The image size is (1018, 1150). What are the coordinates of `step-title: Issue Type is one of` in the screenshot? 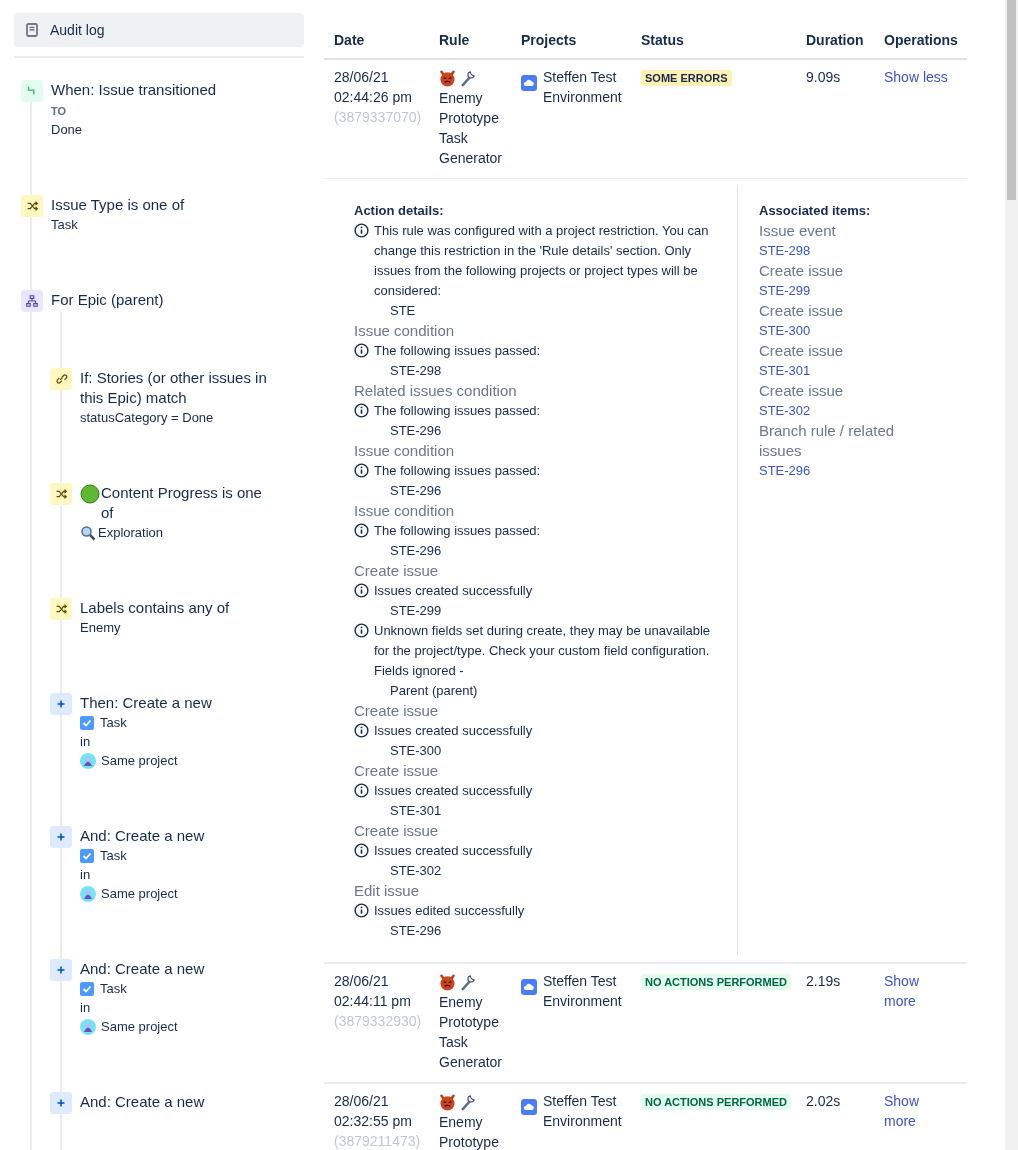 It's located at (118, 205).